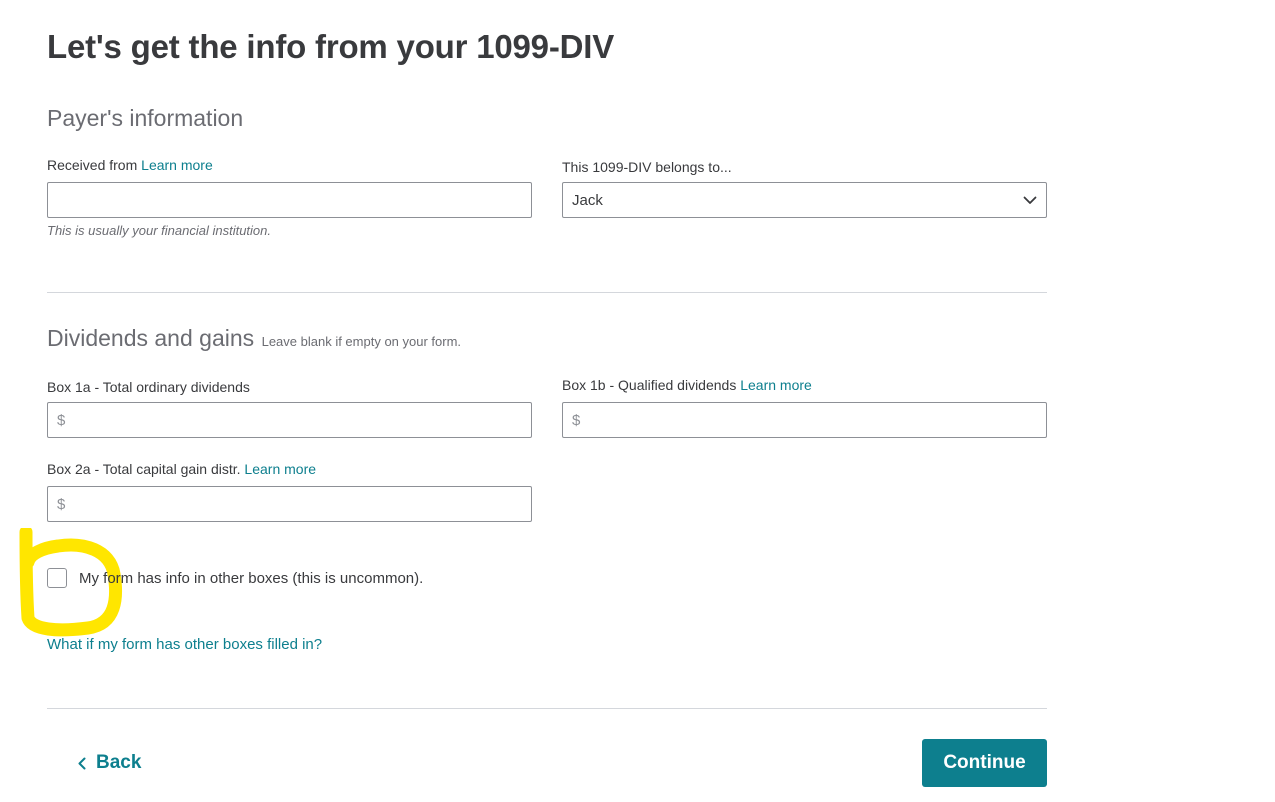 The height and width of the screenshot is (802, 1275). Describe the element at coordinates (361, 341) in the screenshot. I see `dividends-section-note: Leave blank if empty on your form.` at that location.